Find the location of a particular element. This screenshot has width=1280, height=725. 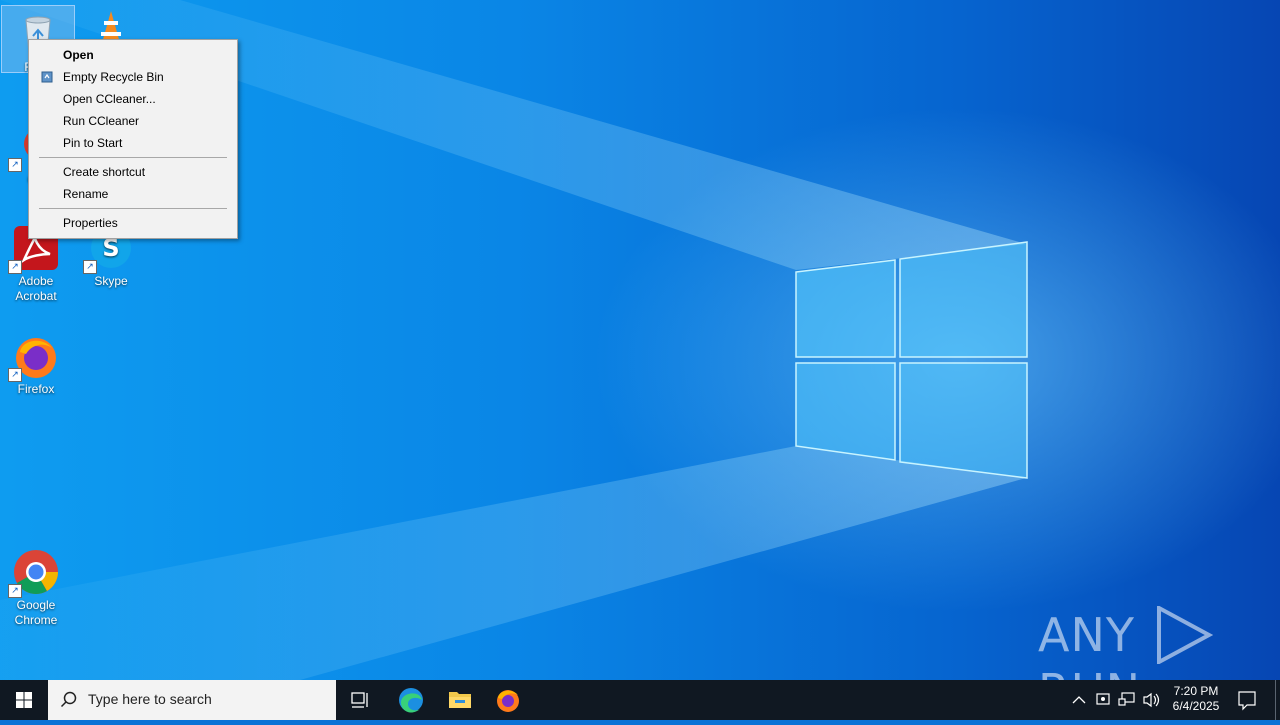

firefox-icon: ↗ is located at coordinates (34, 357).